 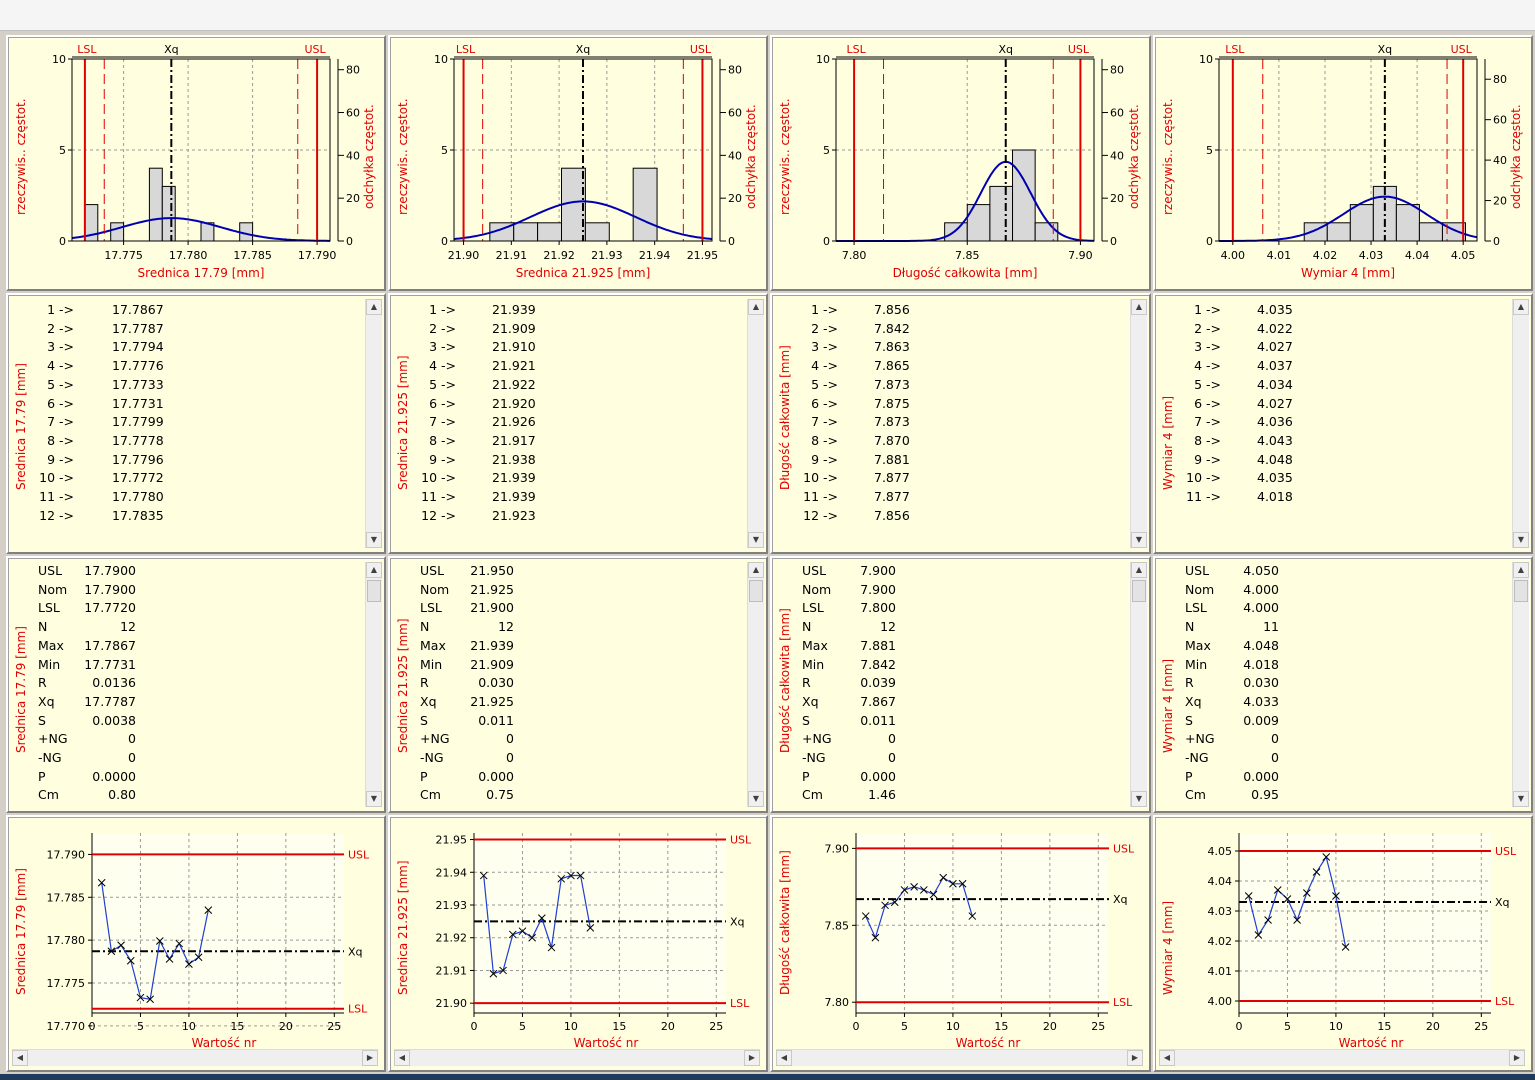 I want to click on stat-value: 21.950, so click(x=492, y=570).